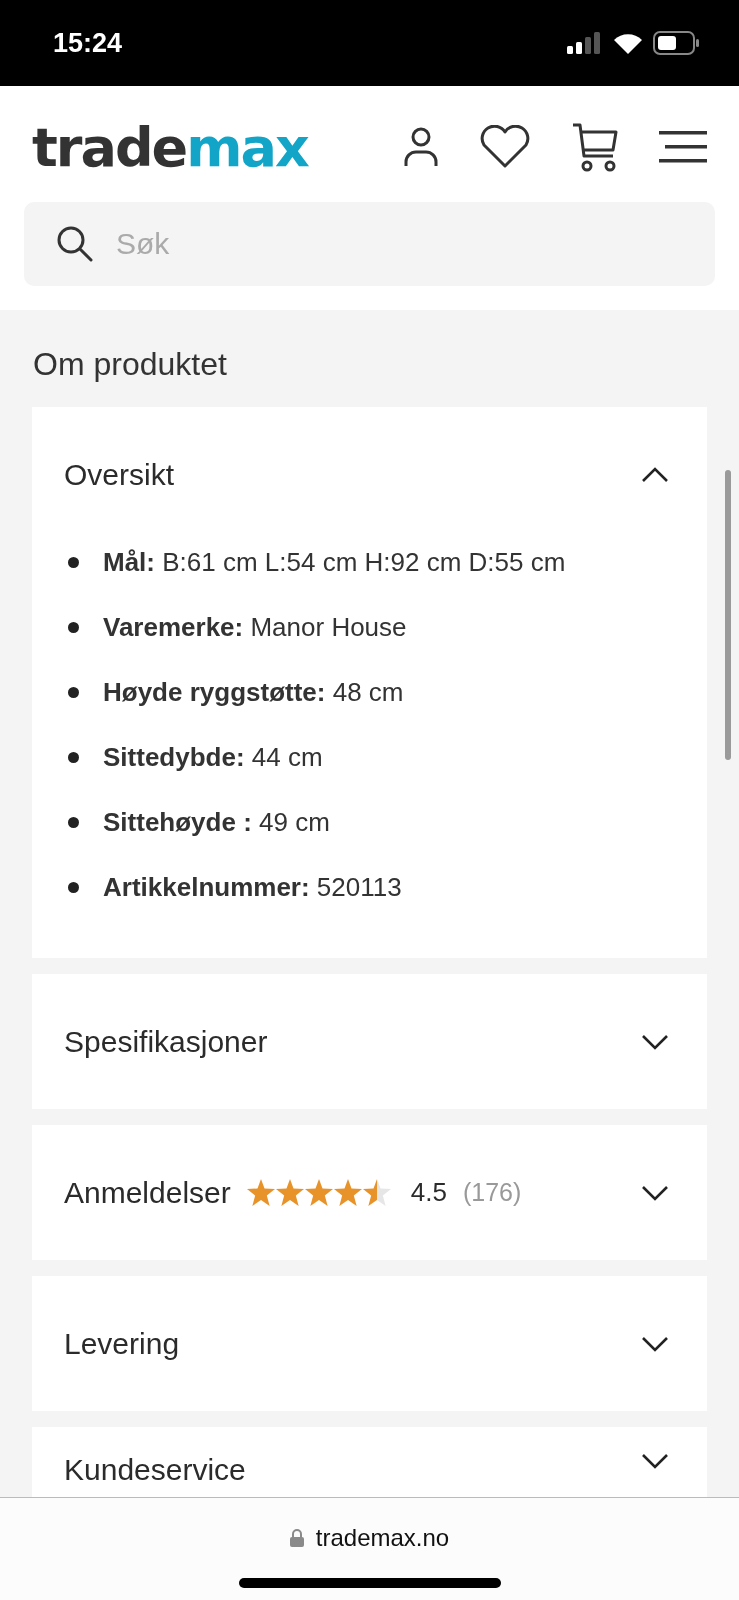  What do you see at coordinates (88, 43) in the screenshot?
I see `status-time: 15:24` at bounding box center [88, 43].